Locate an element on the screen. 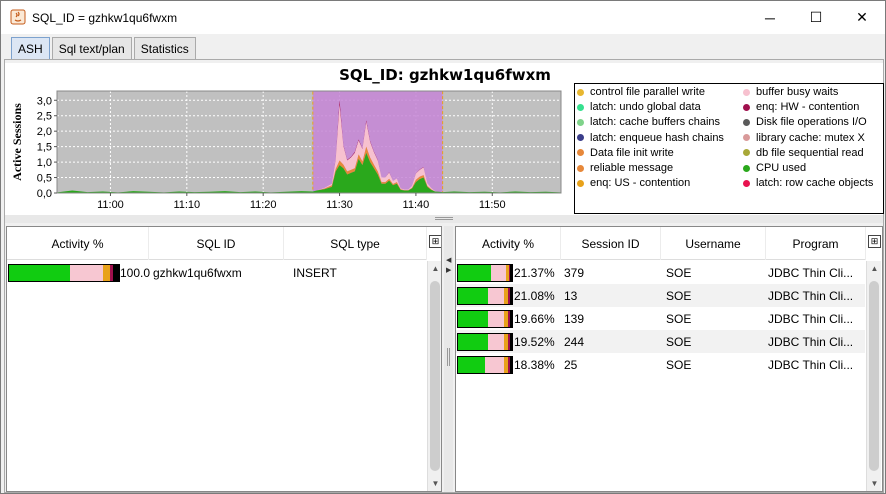  table-header: Activity % SQL ID SQL type is located at coordinates (217, 243).